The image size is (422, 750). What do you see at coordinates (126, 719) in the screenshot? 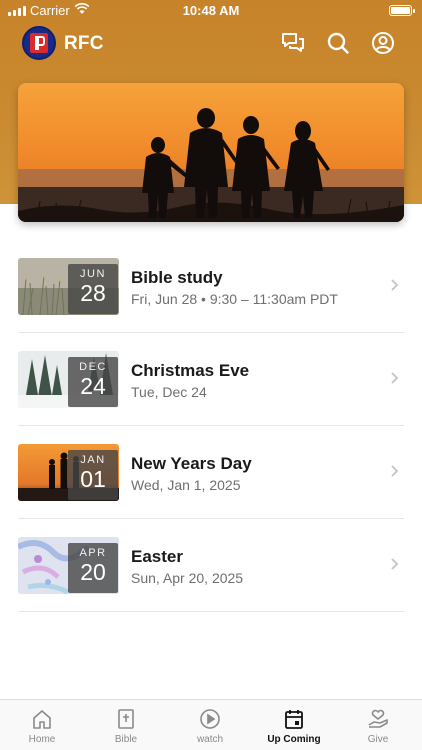
I see `bible-icon` at bounding box center [126, 719].